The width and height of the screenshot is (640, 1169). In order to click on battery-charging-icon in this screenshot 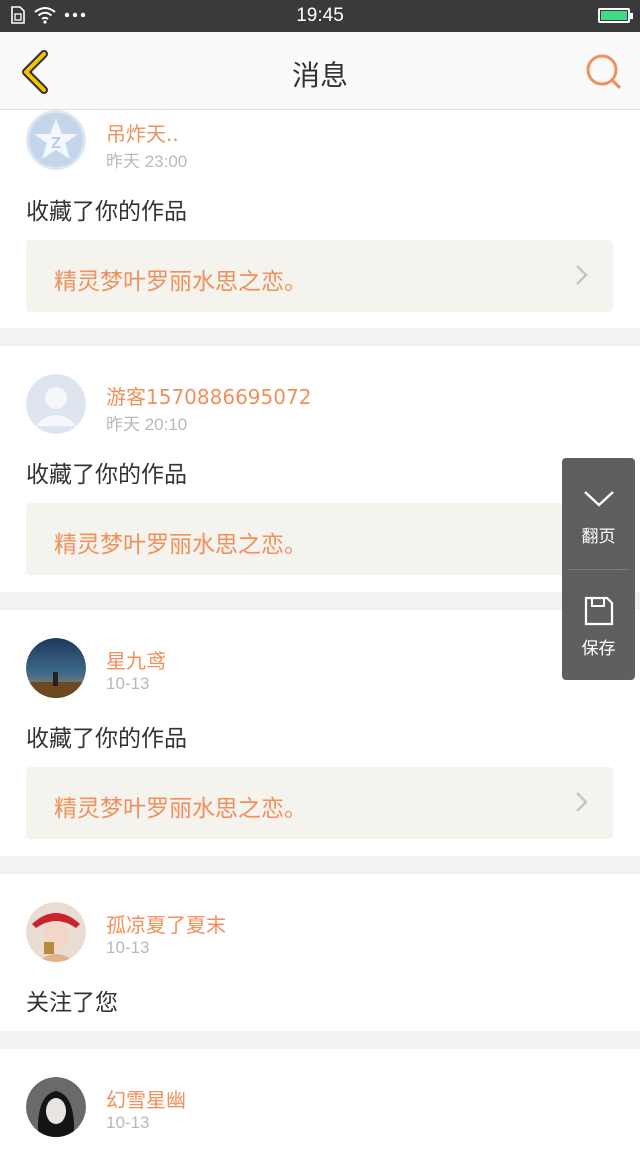, I will do `click(615, 15)`.